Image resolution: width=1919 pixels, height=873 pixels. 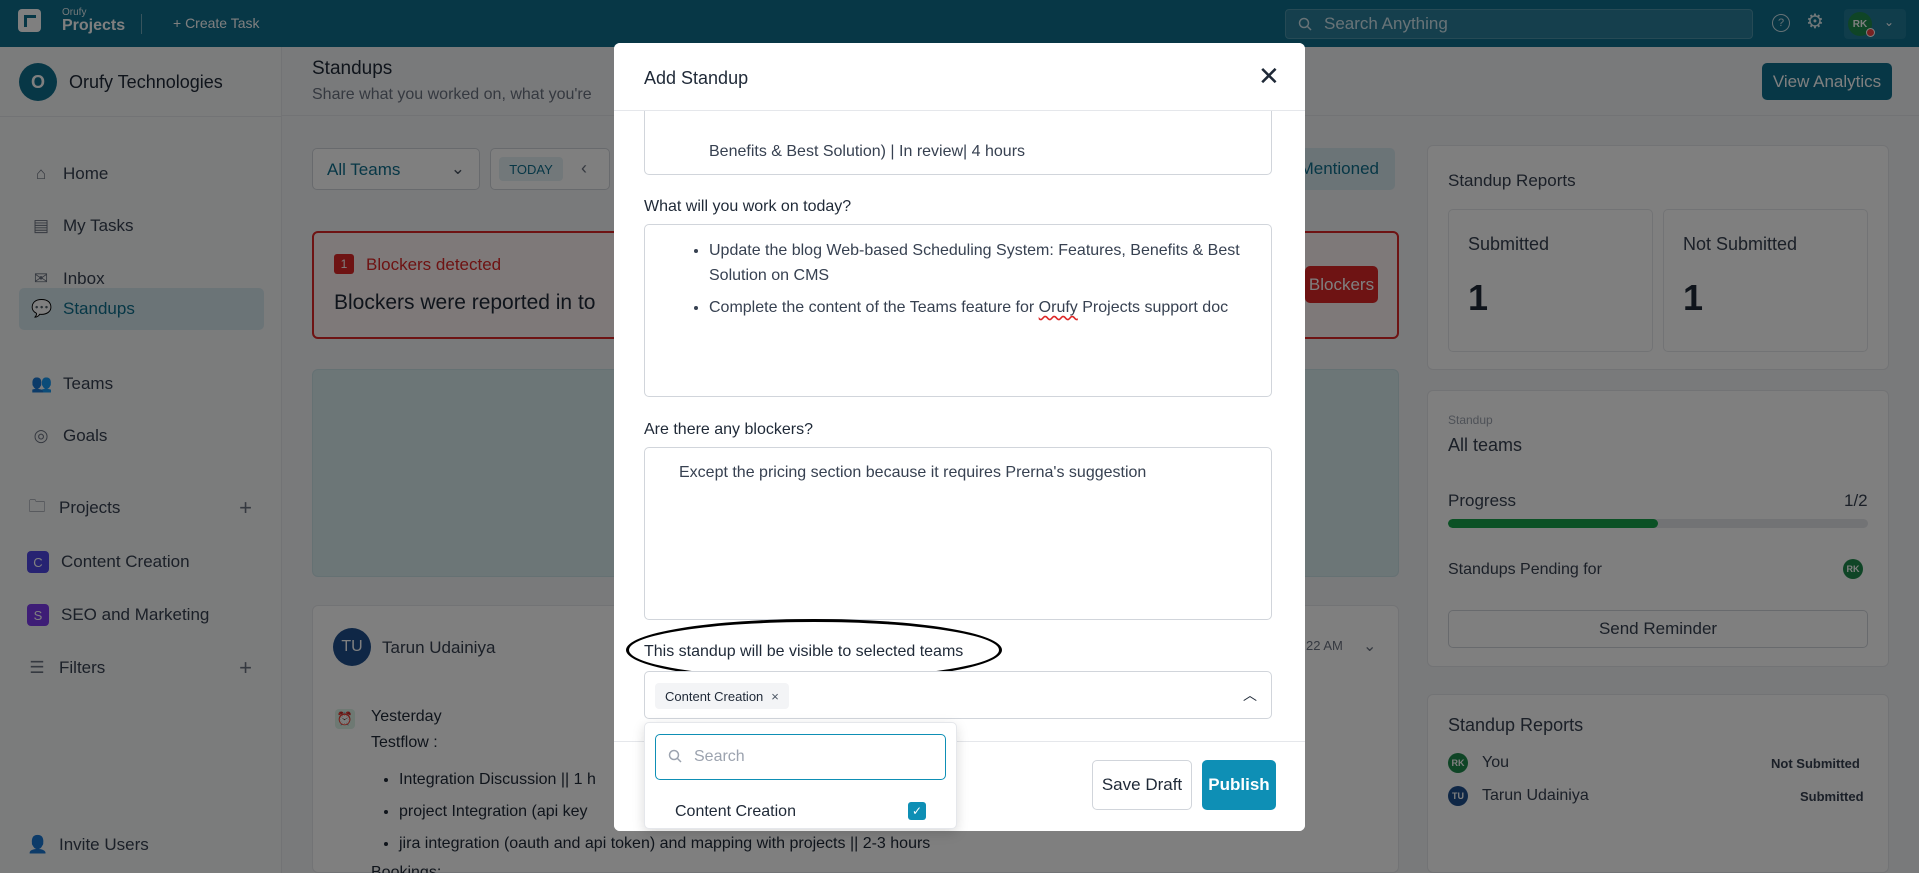 What do you see at coordinates (775, 696) in the screenshot?
I see `remove-chip-icon: ×` at bounding box center [775, 696].